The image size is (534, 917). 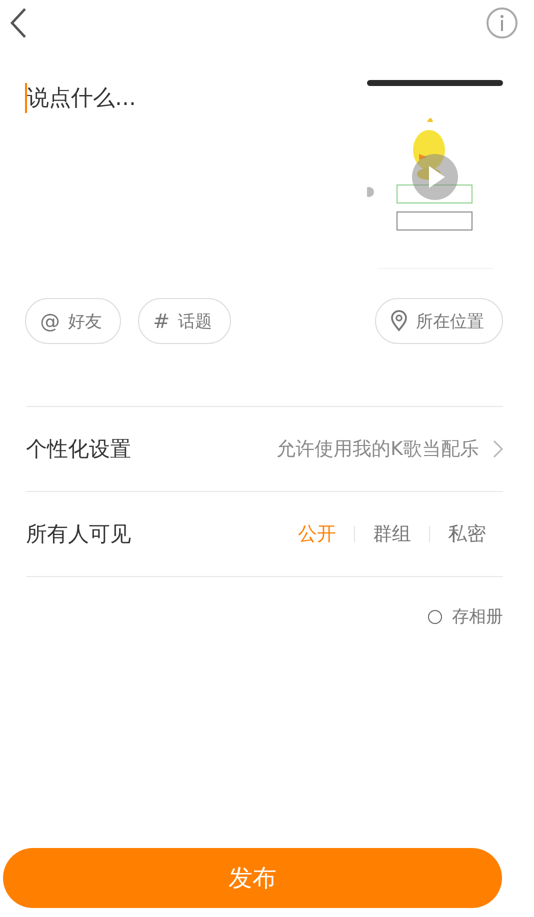 I want to click on info-icon, so click(x=502, y=23).